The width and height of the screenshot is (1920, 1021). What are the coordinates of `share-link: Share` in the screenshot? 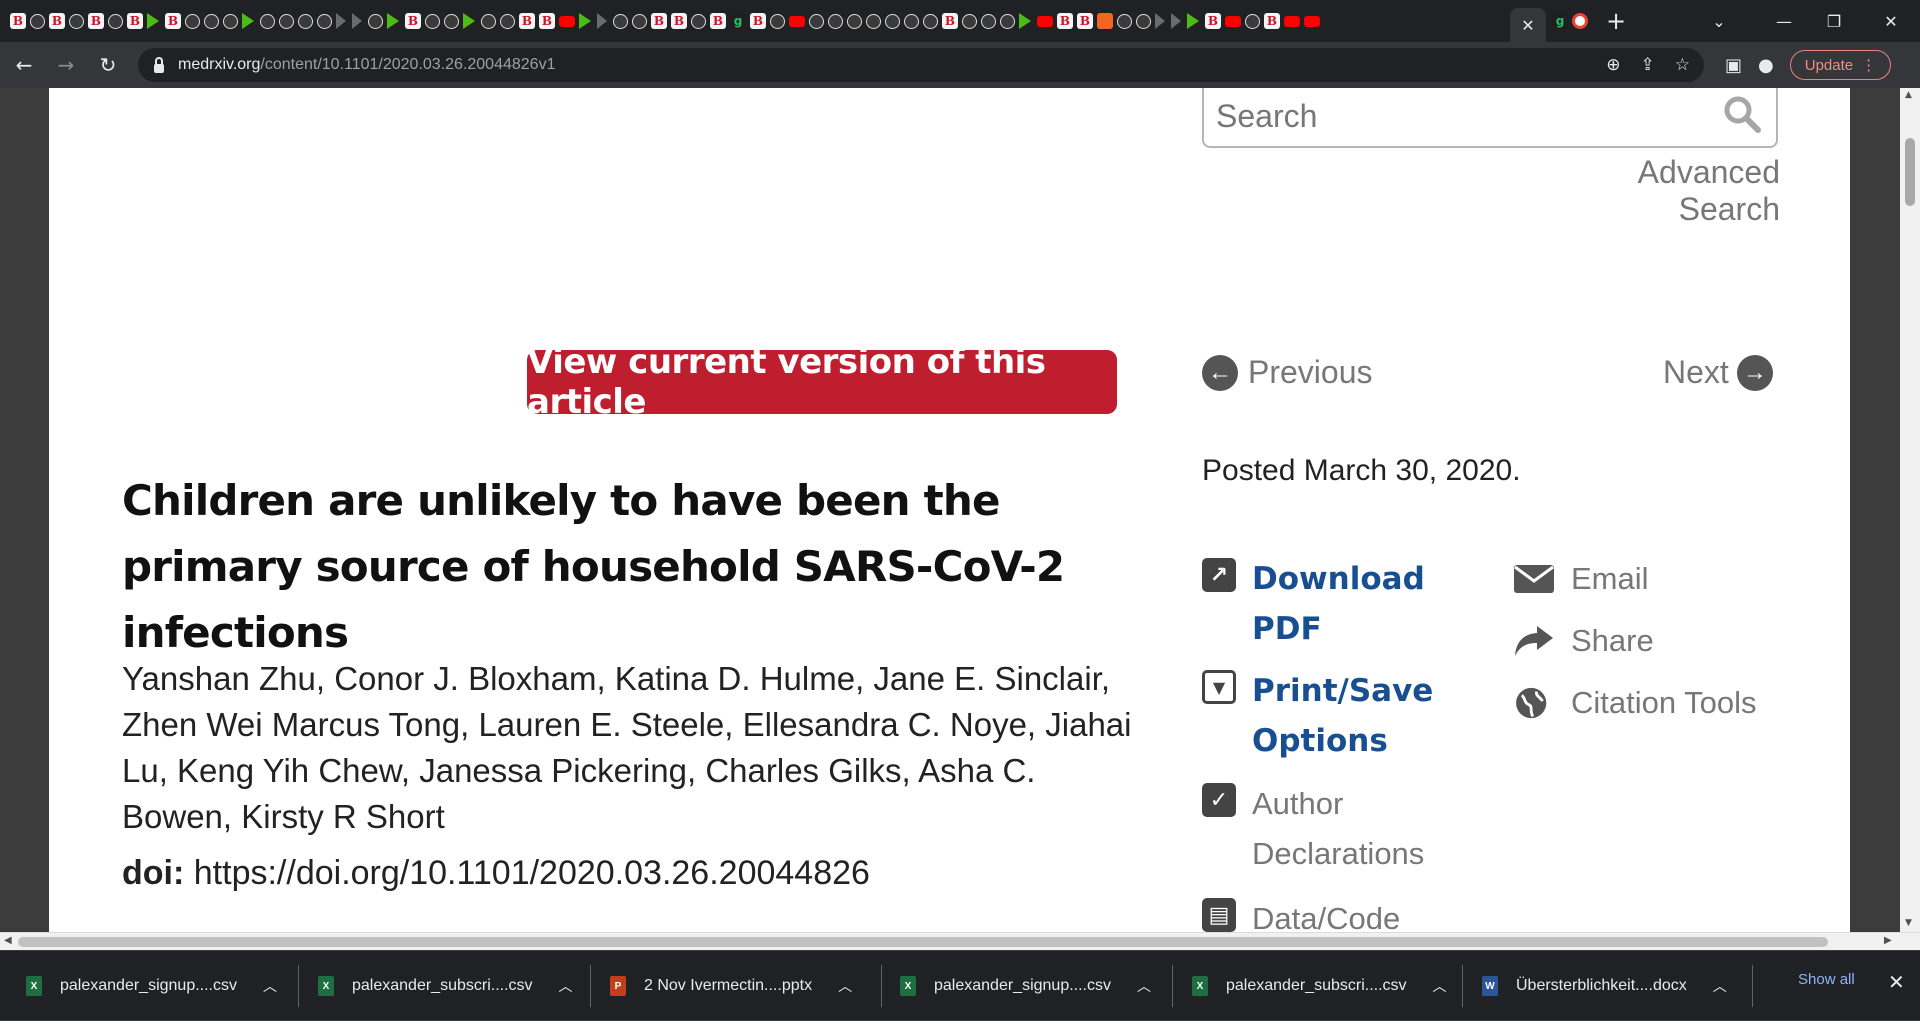 It's located at (1583, 641).